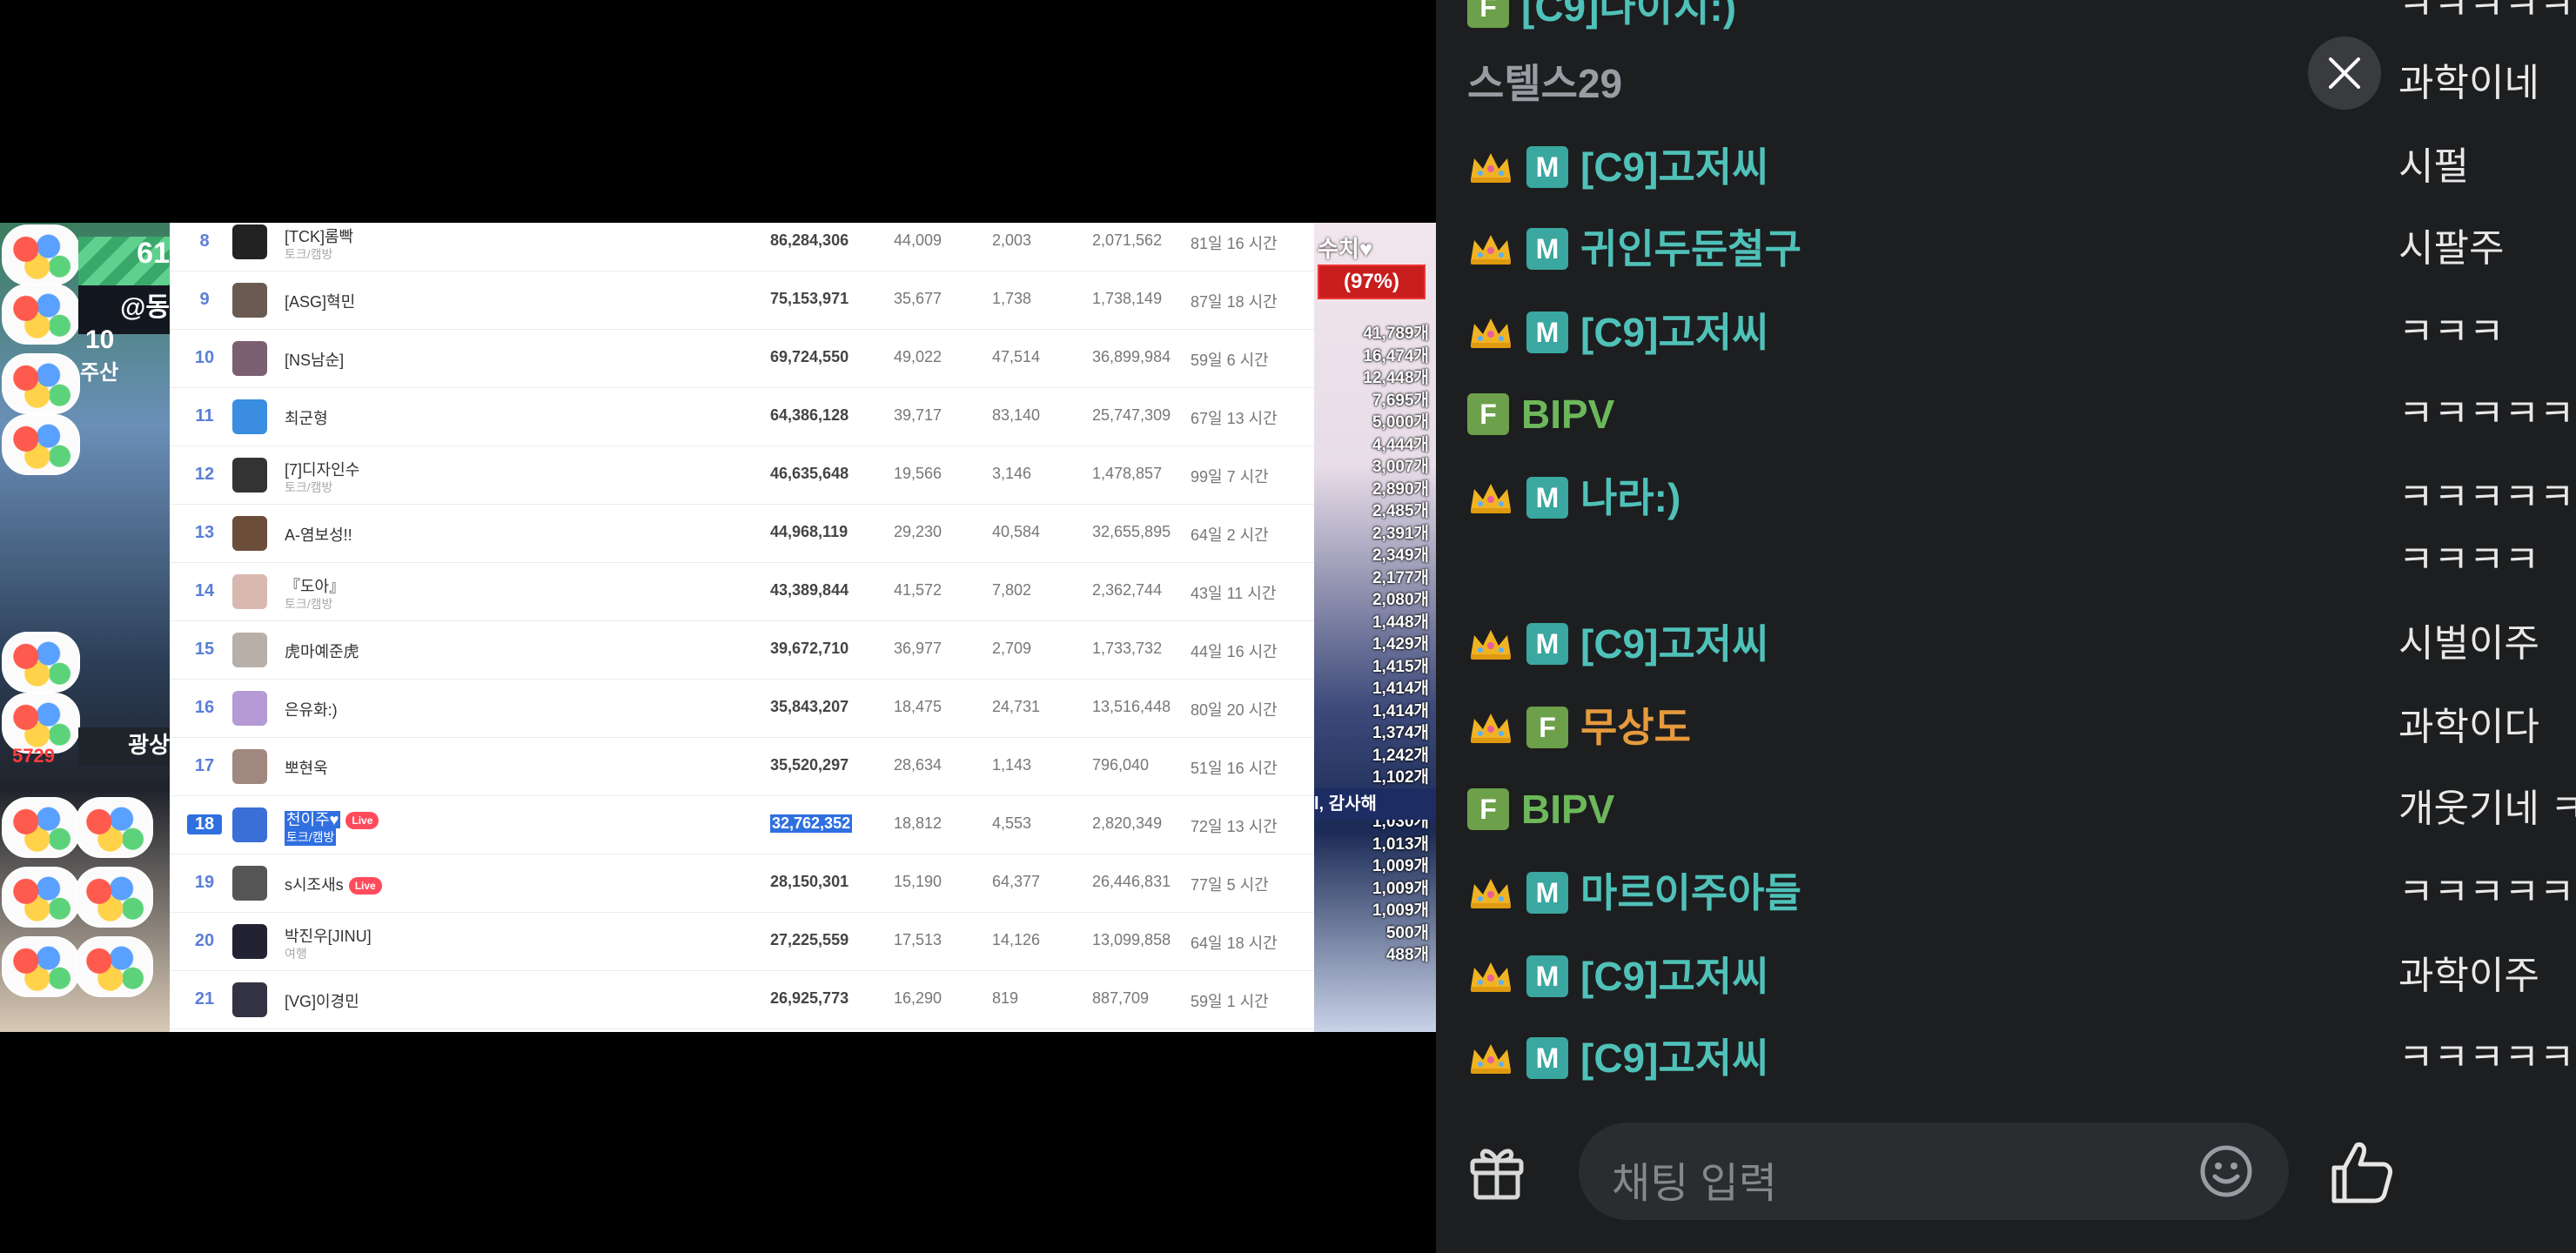 The width and height of the screenshot is (2576, 1253). I want to click on count-item: 2,349개, so click(1401, 555).